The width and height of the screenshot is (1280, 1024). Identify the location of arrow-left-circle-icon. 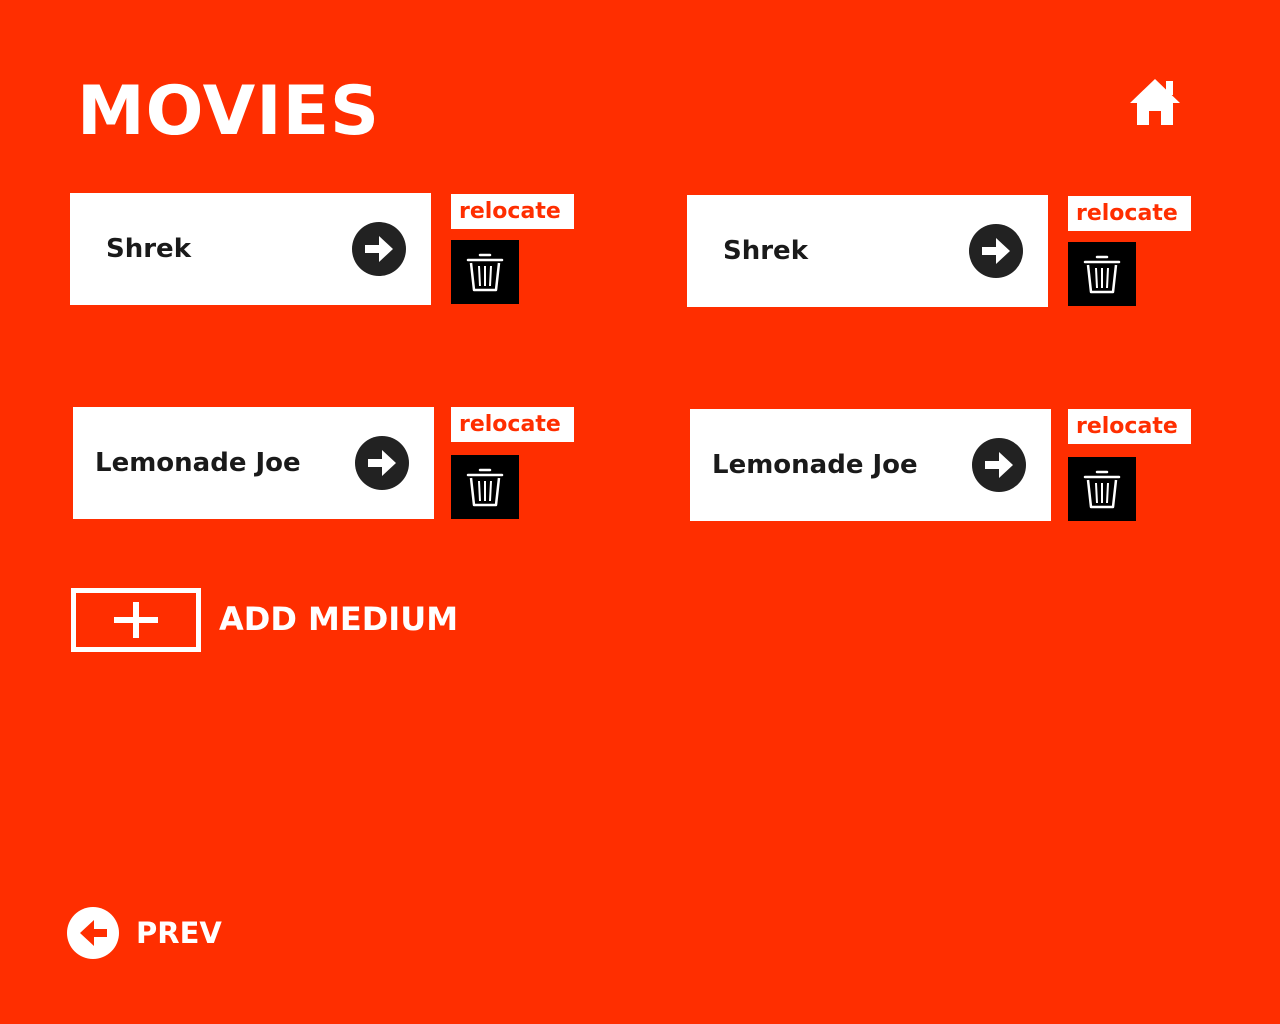
(93, 933).